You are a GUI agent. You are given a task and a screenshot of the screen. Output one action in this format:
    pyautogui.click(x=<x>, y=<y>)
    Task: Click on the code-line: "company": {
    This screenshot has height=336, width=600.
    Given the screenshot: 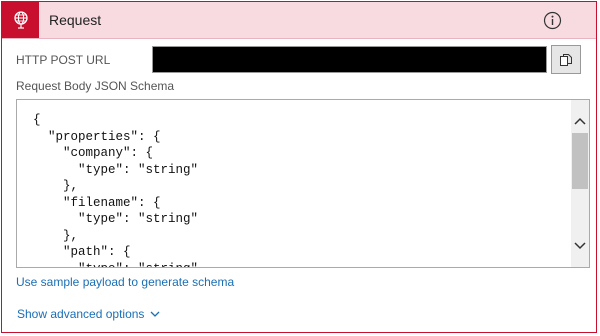 What is the action you would take?
    pyautogui.click(x=93, y=153)
    